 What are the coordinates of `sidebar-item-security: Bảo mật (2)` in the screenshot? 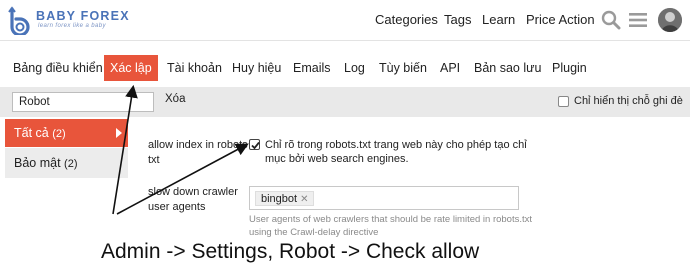 It's located at (66, 163).